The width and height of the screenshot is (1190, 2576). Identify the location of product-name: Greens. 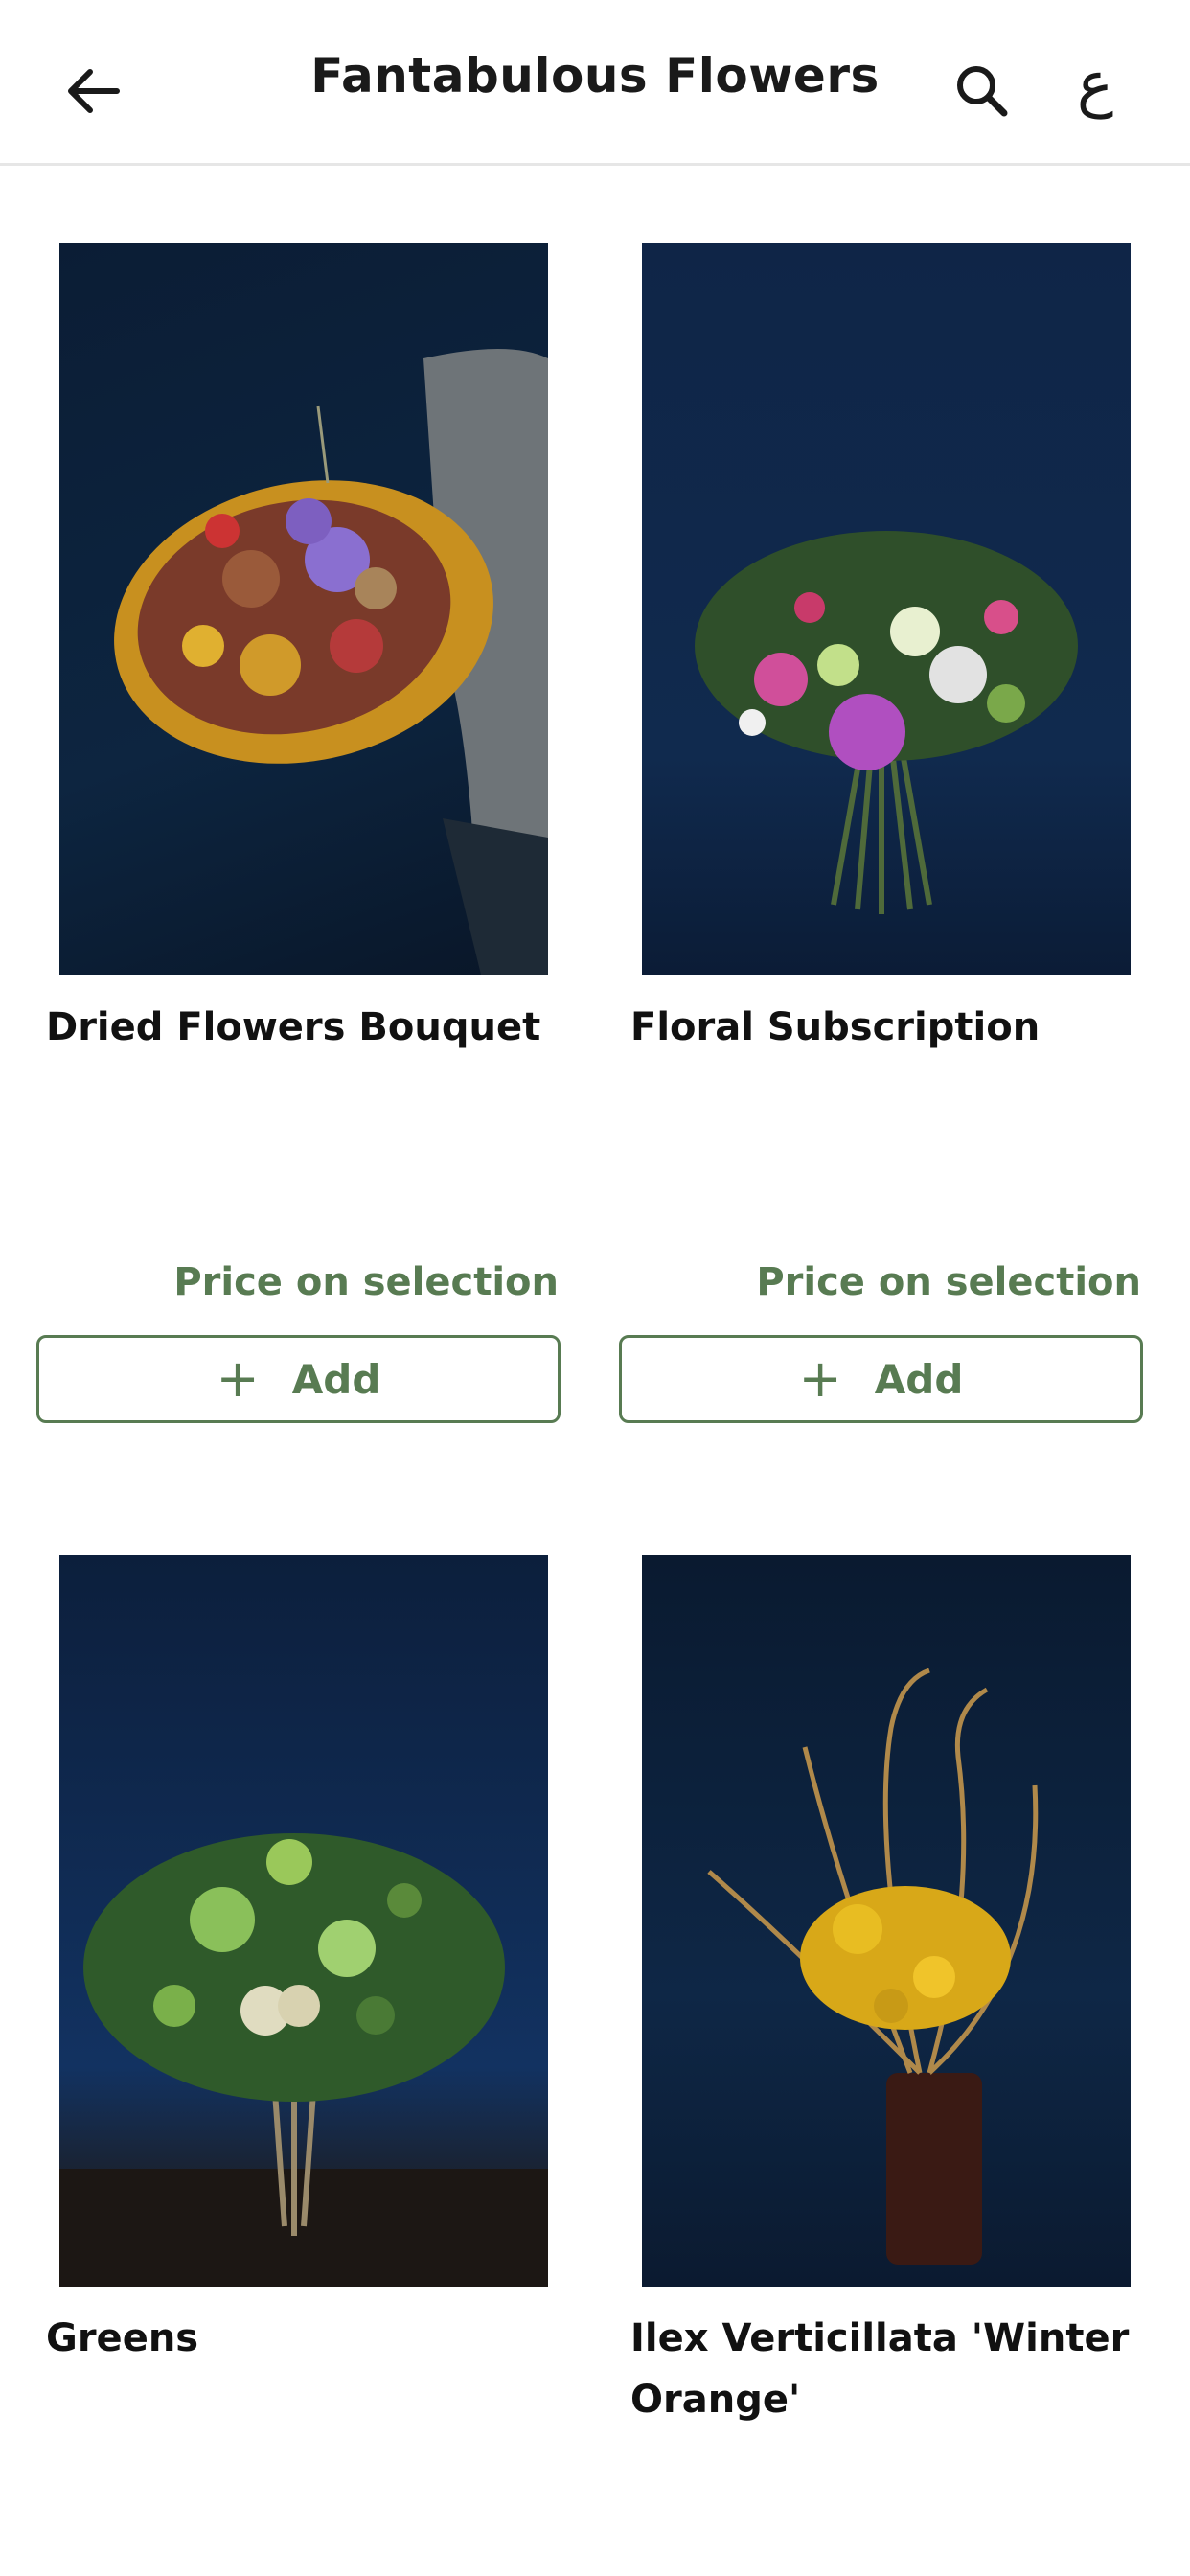
(315, 2338).